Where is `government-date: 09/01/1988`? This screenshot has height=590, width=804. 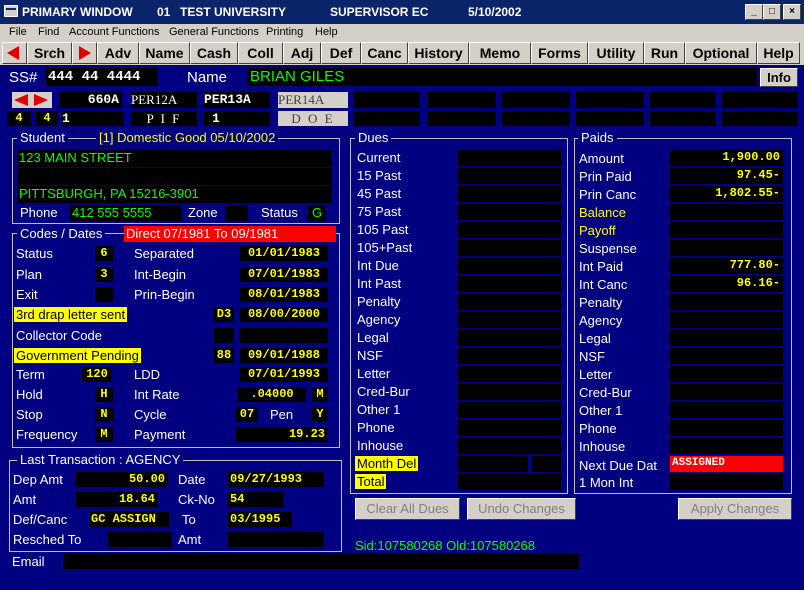 government-date: 09/01/1988 is located at coordinates (284, 355).